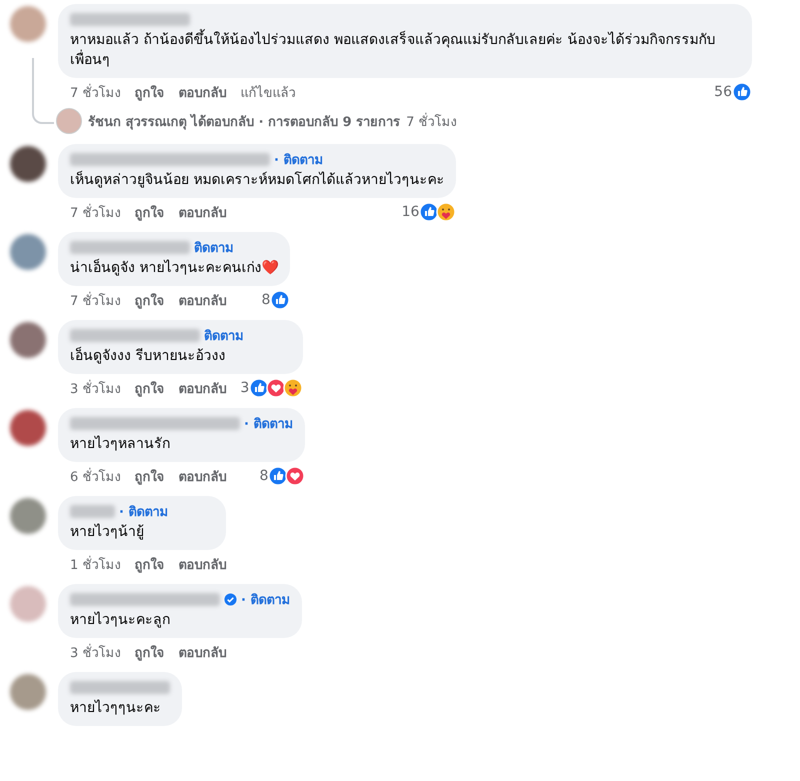 The width and height of the screenshot is (800, 781). I want to click on reaction-count: 3, so click(245, 388).